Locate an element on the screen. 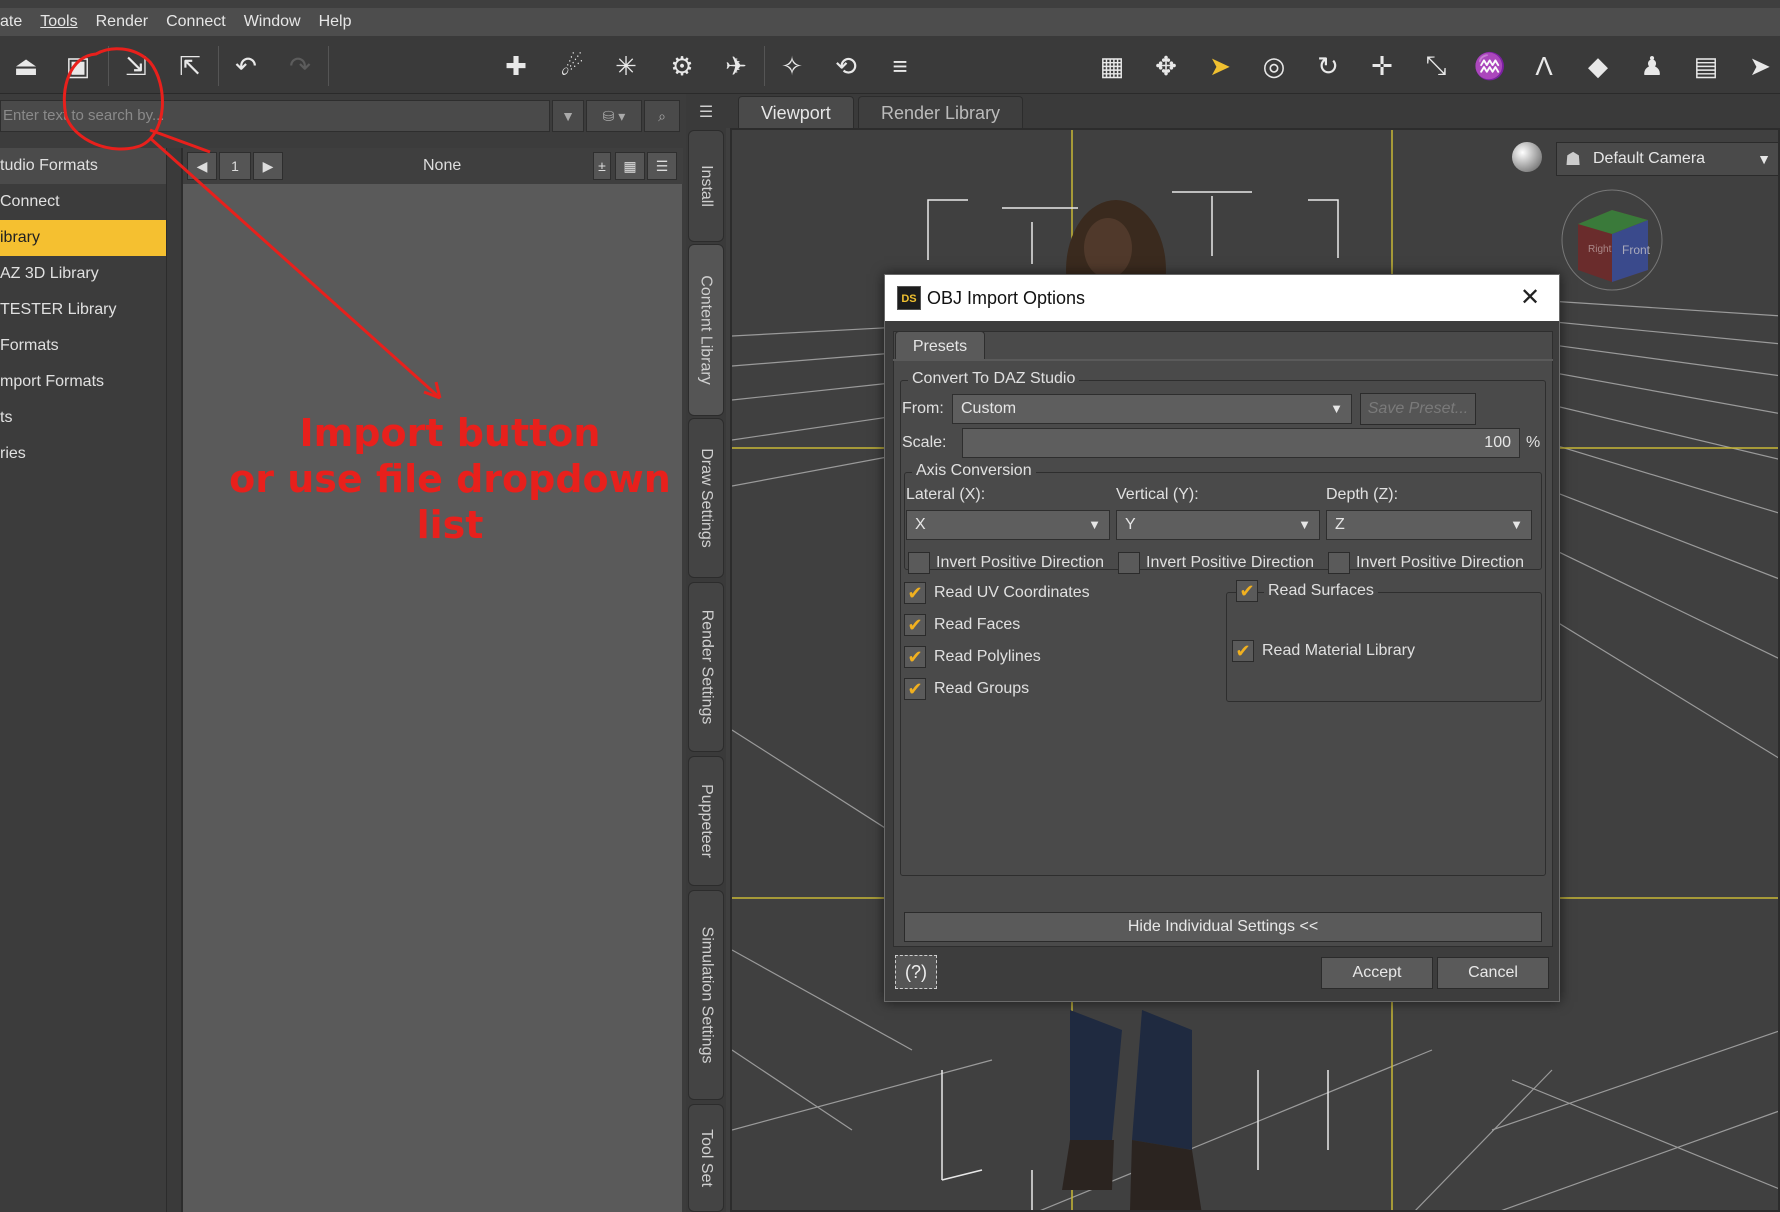 The width and height of the screenshot is (1780, 1212). help-icon: (?) is located at coordinates (916, 972).